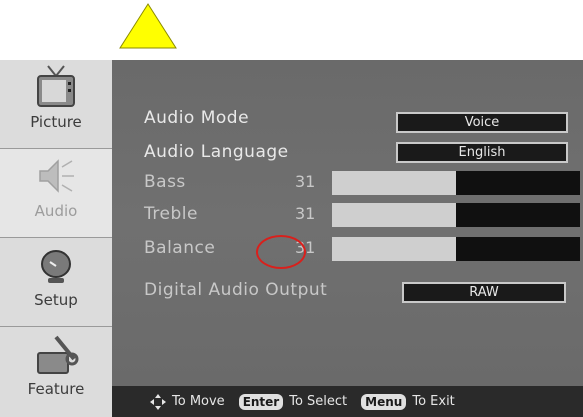  What do you see at coordinates (433, 401) in the screenshot?
I see `exit-hint: To Exit` at bounding box center [433, 401].